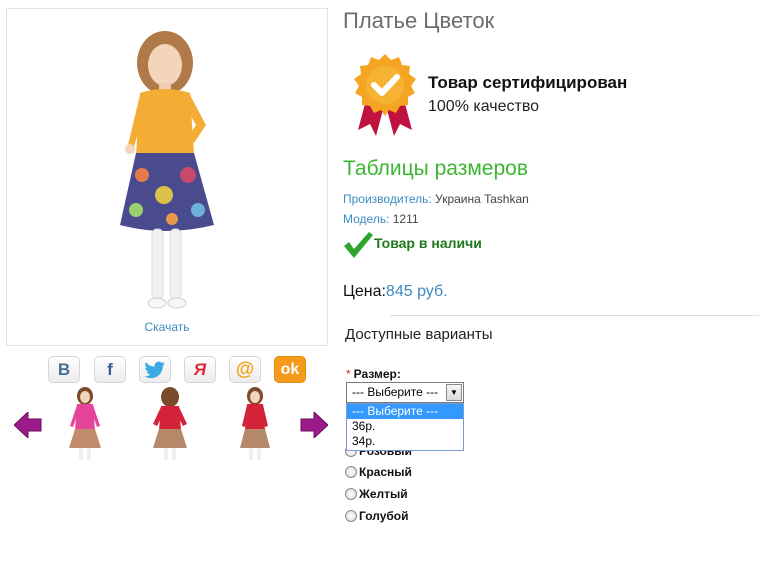 The height and width of the screenshot is (573, 759). I want to click on divider, so click(574, 315).